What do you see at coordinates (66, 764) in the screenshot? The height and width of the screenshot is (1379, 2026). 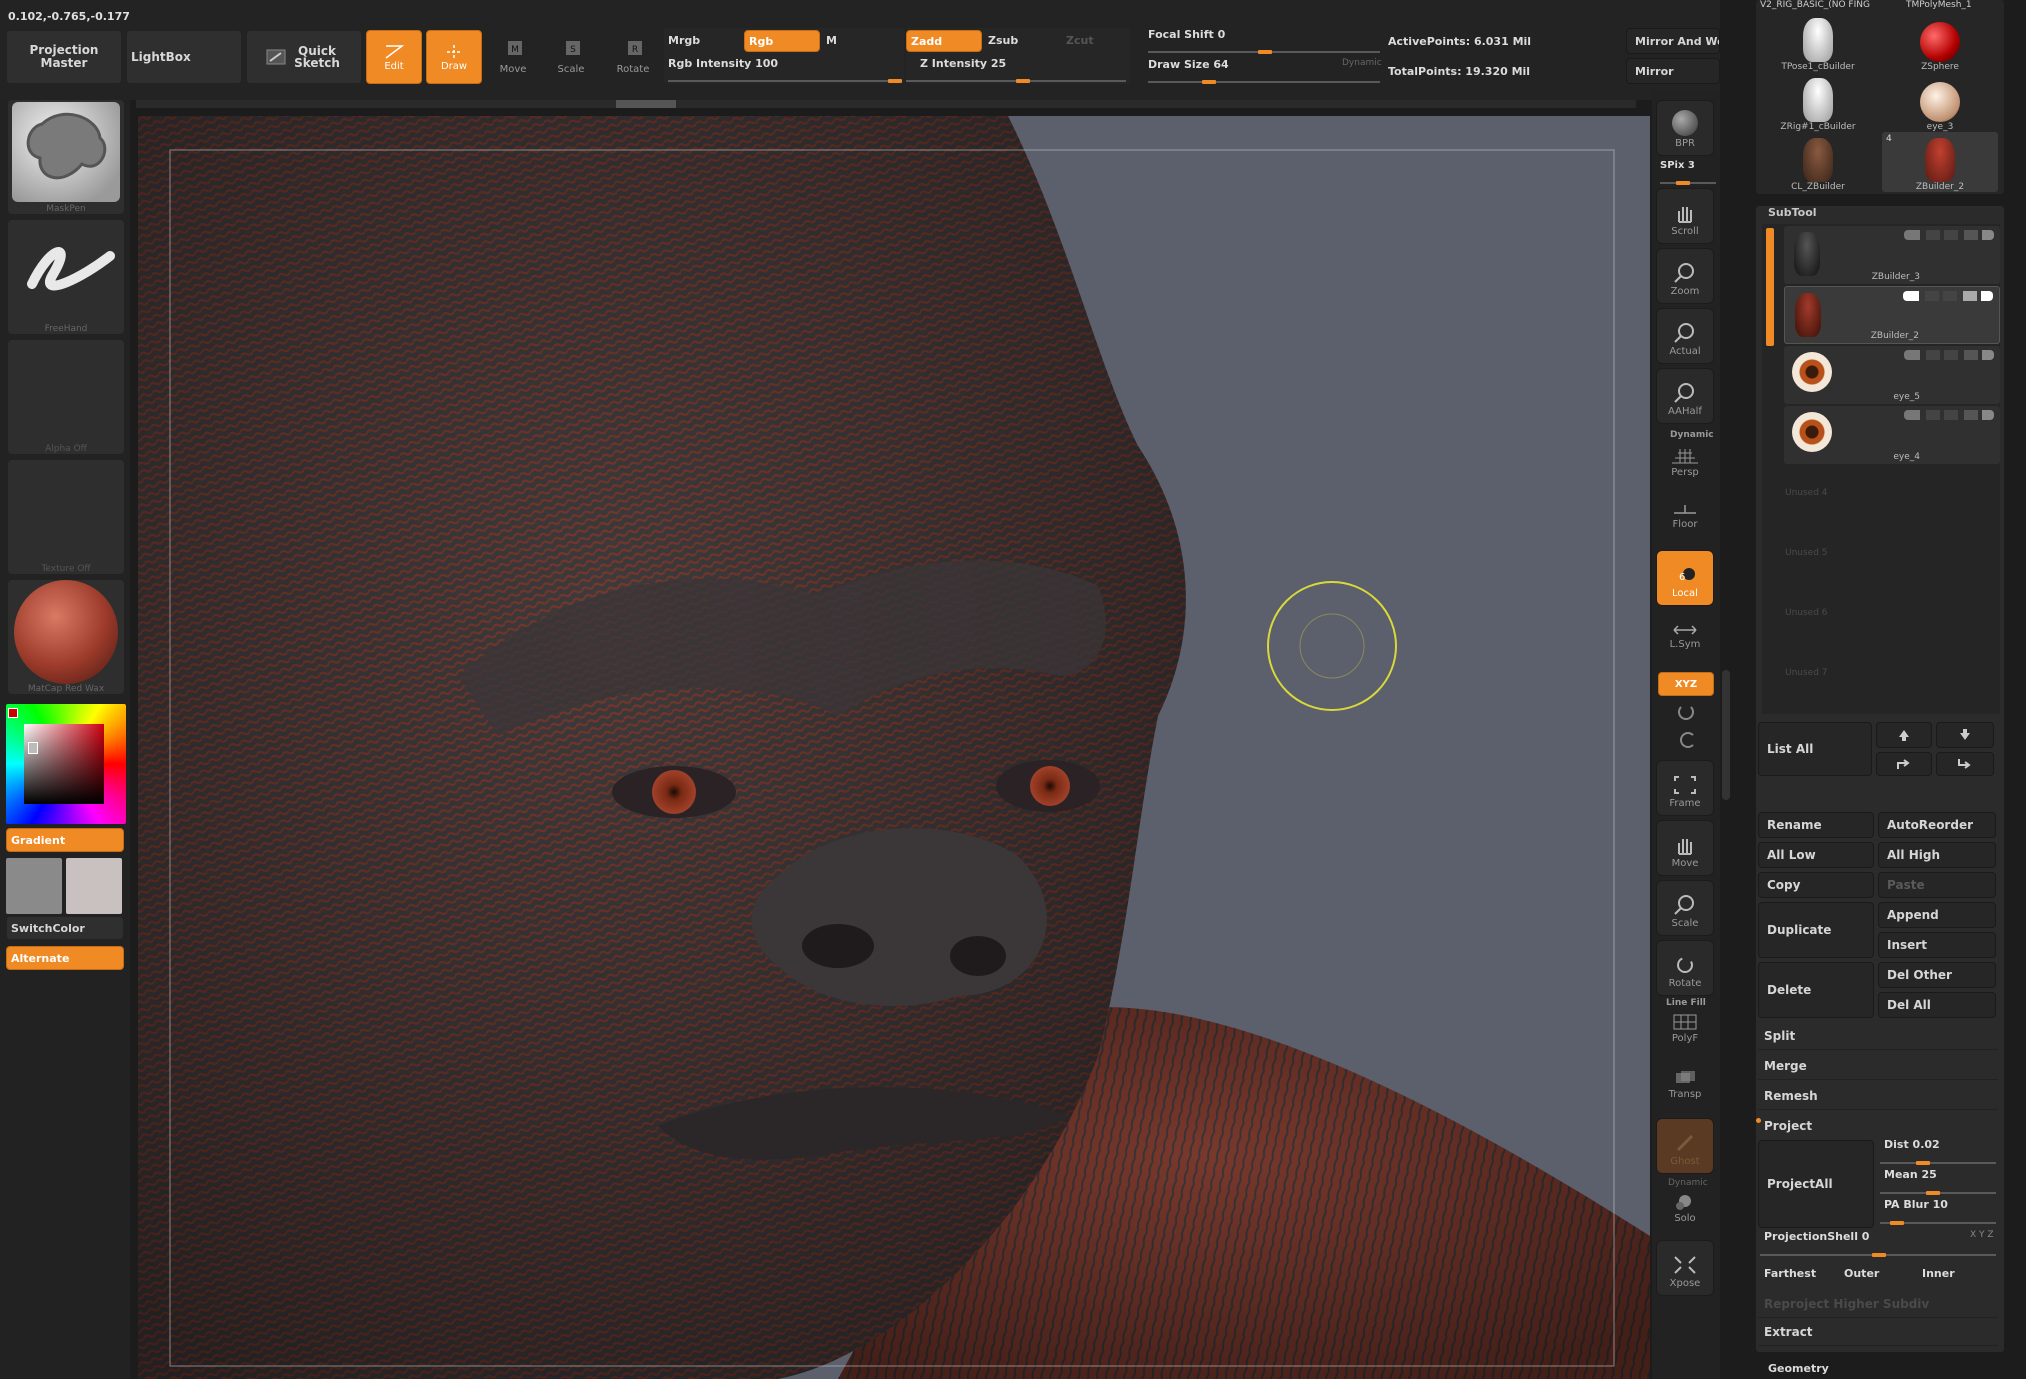 I see `color-picker` at bounding box center [66, 764].